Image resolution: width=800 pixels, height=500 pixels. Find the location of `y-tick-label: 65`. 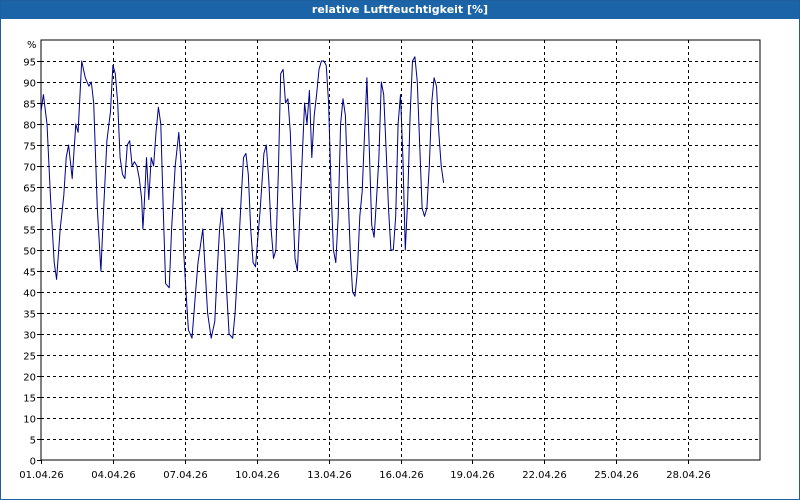

y-tick-label: 65 is located at coordinates (29, 189).